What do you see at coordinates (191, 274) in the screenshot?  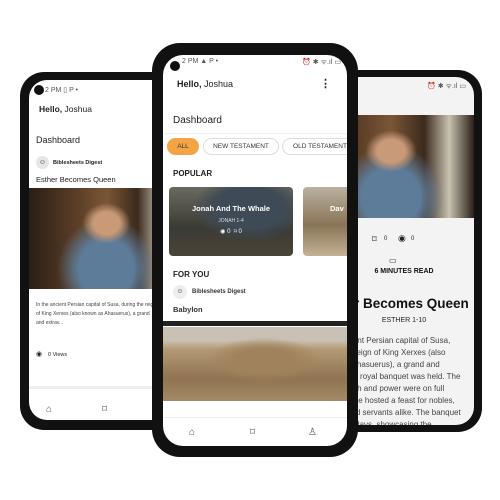 I see `for-you-heading: FOR YOU` at bounding box center [191, 274].